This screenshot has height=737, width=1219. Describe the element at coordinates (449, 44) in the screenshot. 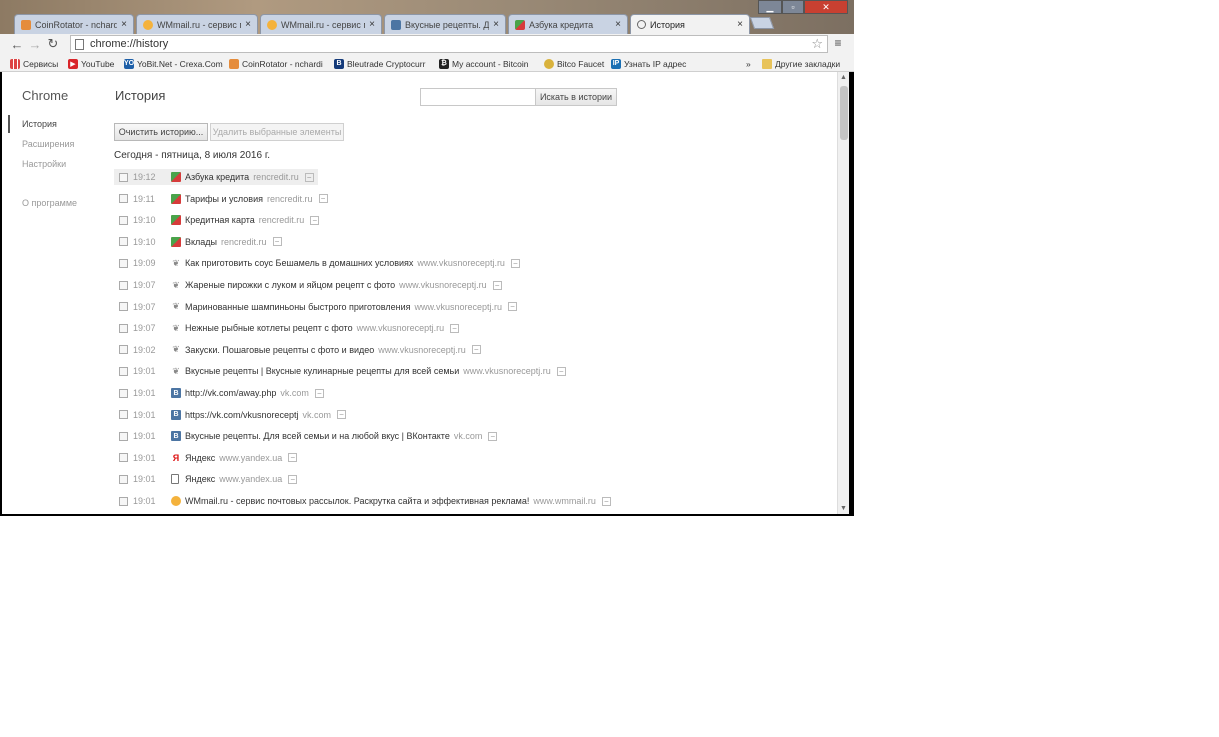

I see `address-bar: chrome://history ☆` at that location.